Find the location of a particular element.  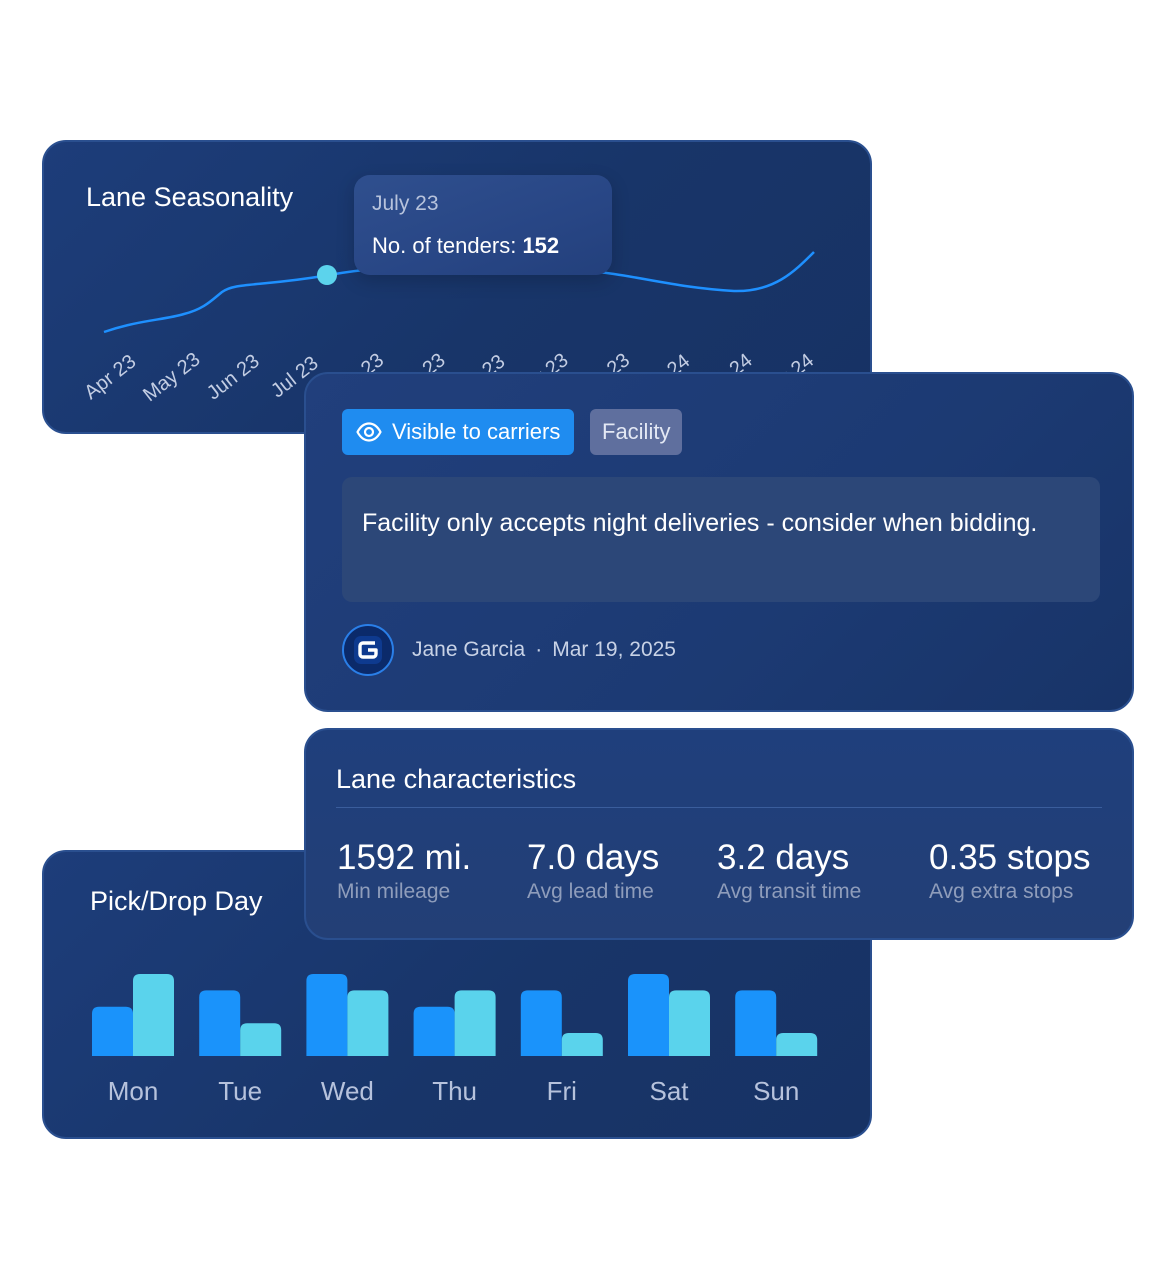

chart-tooltip: July 23 No. of tenders: 152 is located at coordinates (483, 225).